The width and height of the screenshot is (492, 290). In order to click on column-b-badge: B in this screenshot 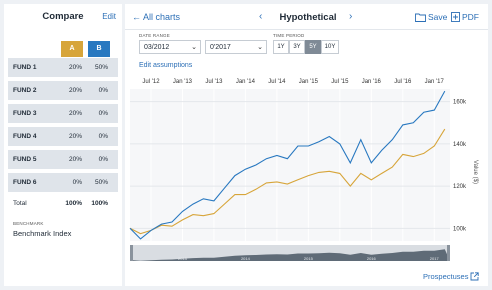, I will do `click(99, 49)`.